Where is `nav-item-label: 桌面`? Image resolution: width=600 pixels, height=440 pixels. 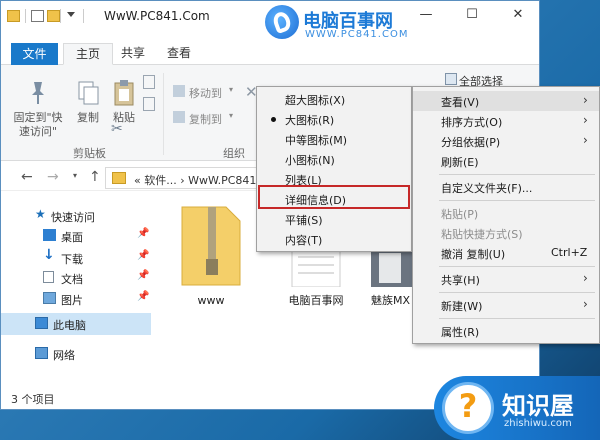
nav-item-label: 桌面 is located at coordinates (72, 237).